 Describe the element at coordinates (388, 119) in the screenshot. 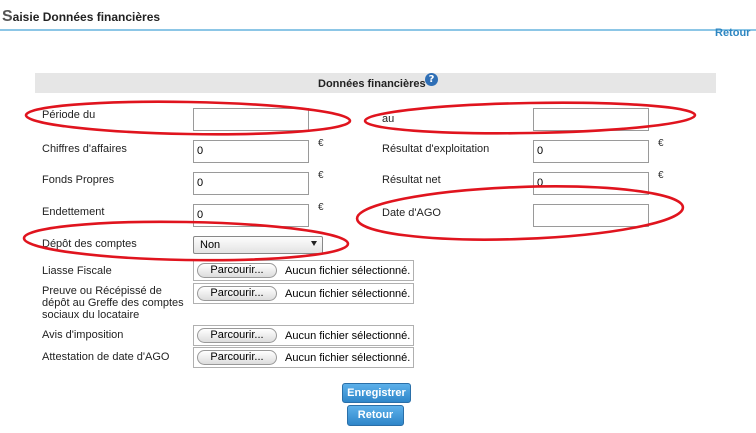

I see `au-label: au` at that location.